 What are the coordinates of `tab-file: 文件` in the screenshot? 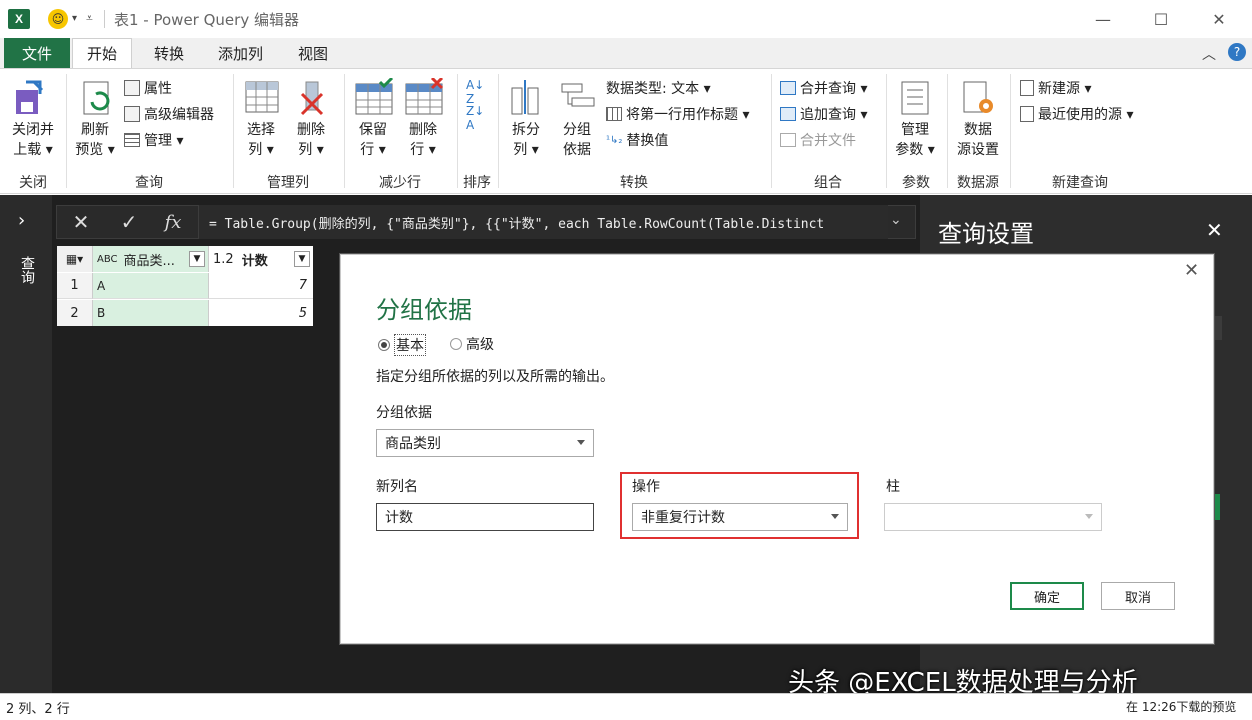 It's located at (37, 53).